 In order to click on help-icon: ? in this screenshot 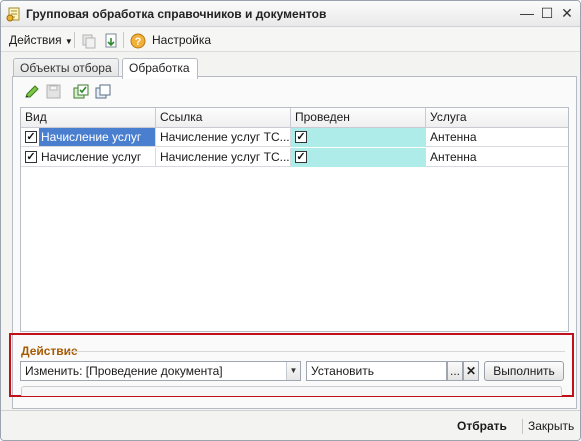, I will do `click(138, 41)`.